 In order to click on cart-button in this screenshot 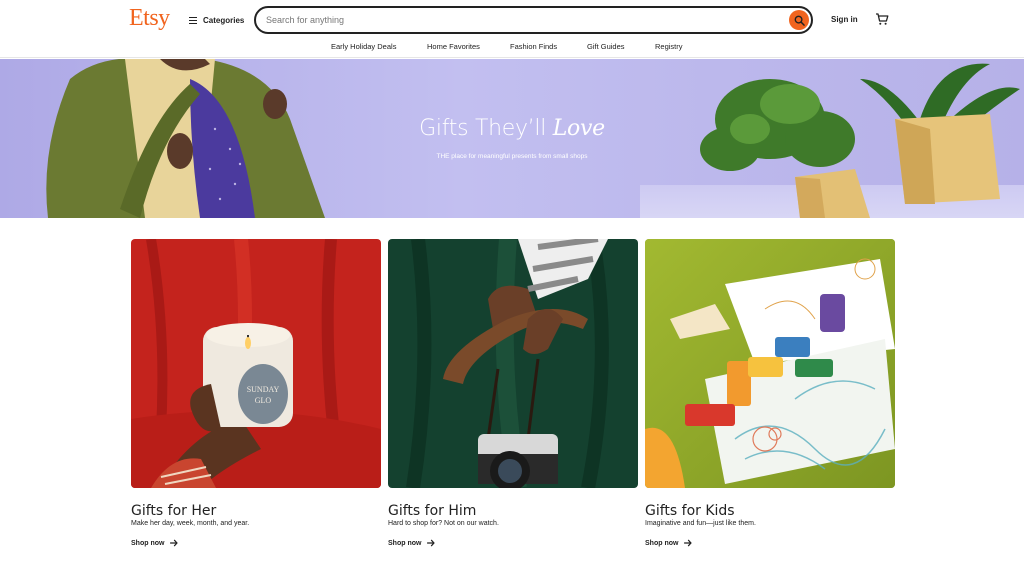, I will do `click(882, 19)`.